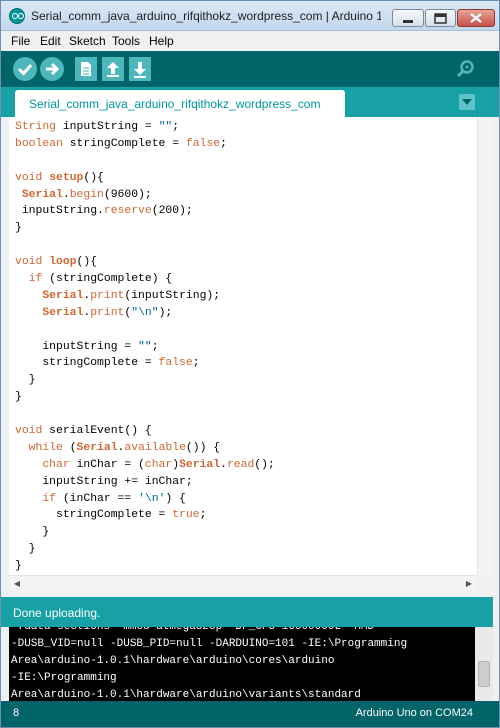  What do you see at coordinates (484, 674) in the screenshot?
I see `console-scroll-thumb` at bounding box center [484, 674].